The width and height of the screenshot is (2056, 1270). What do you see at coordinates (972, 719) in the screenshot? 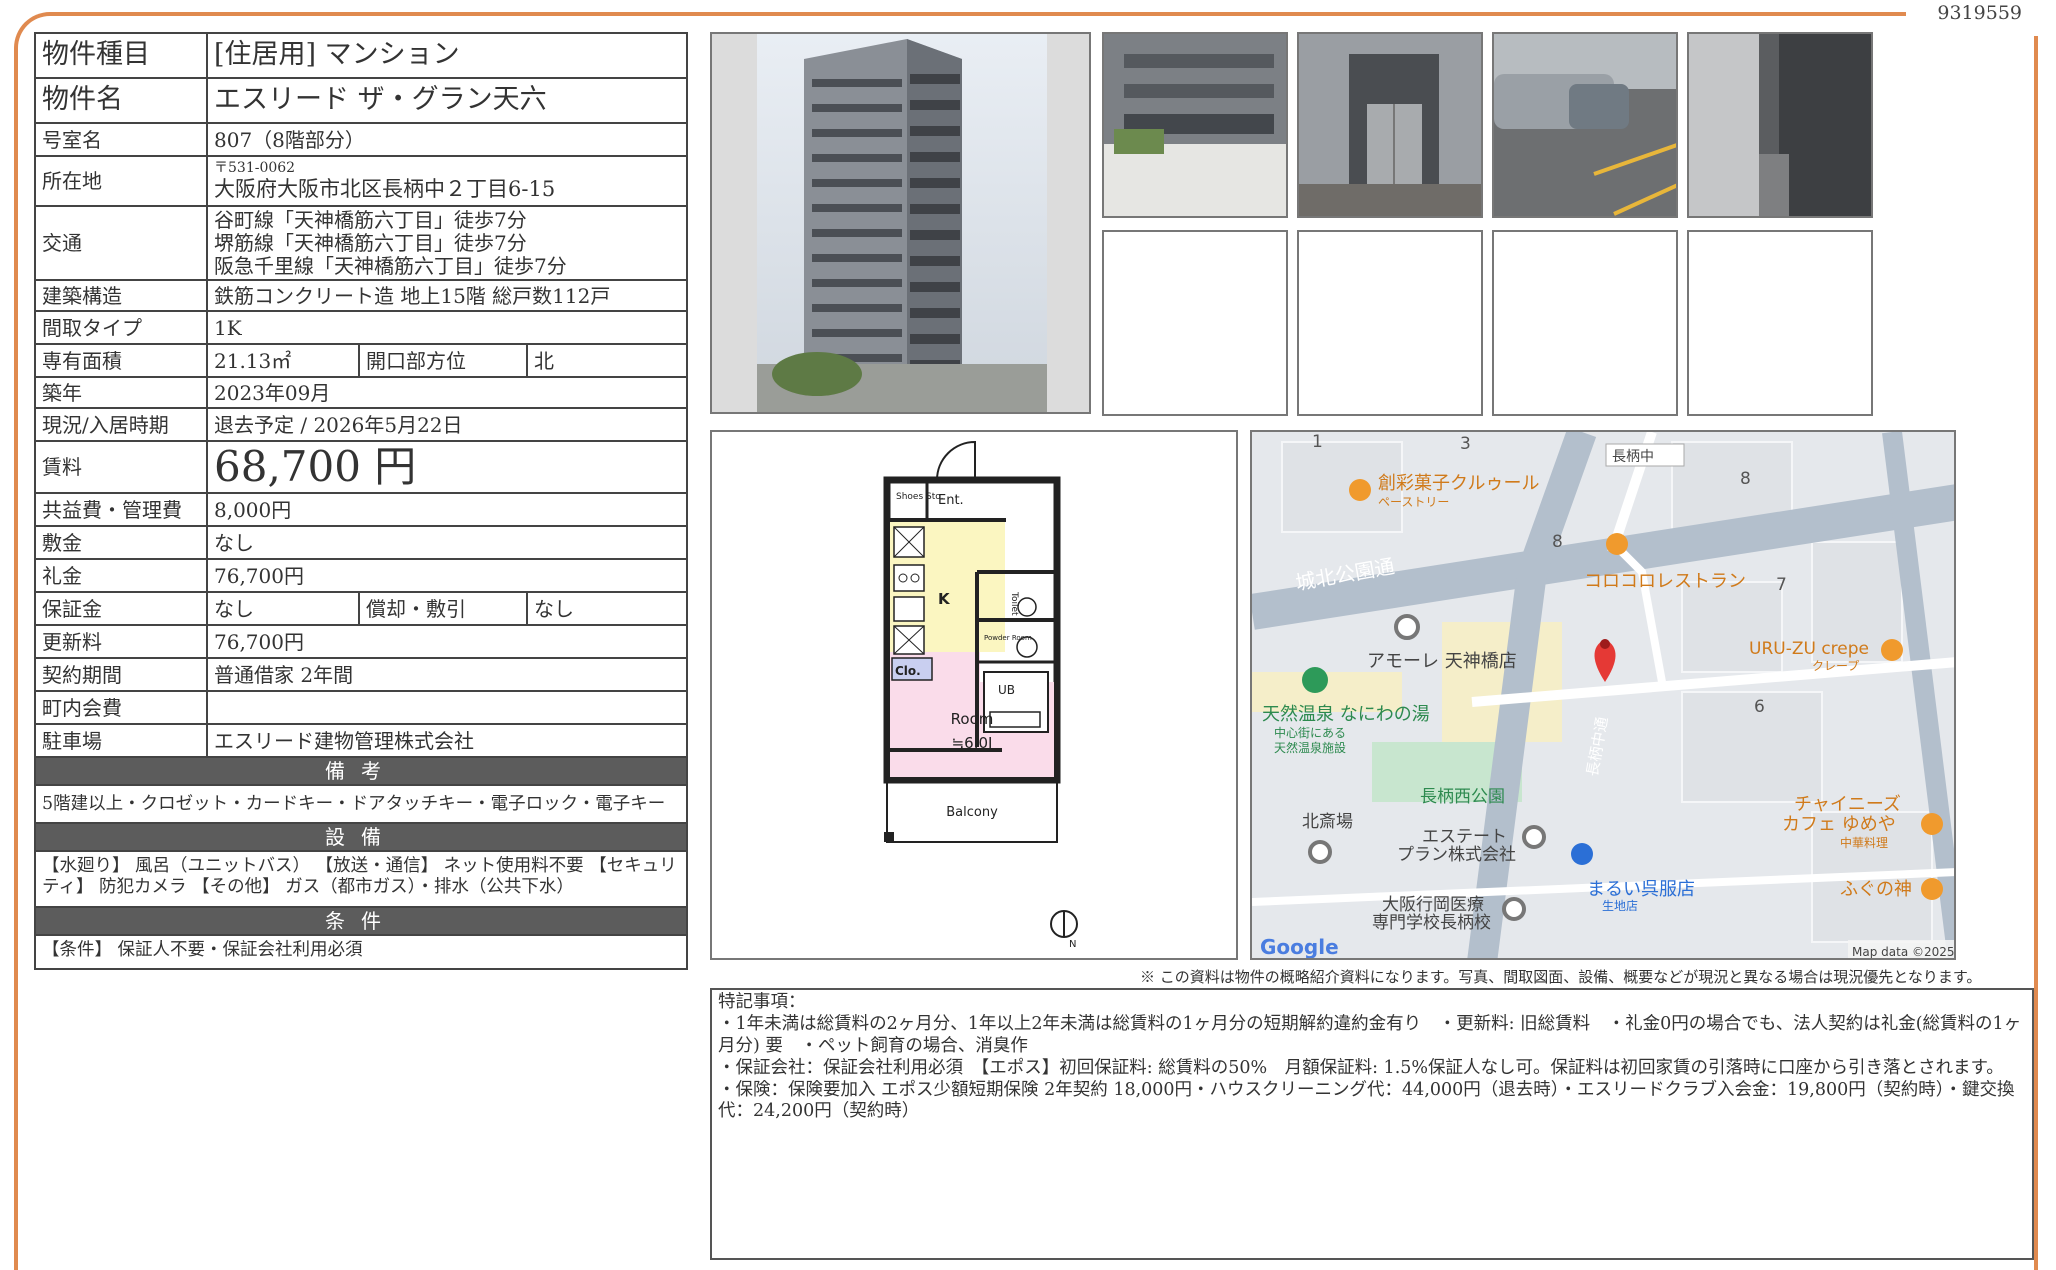
I see `fp-label-room: Room` at bounding box center [972, 719].